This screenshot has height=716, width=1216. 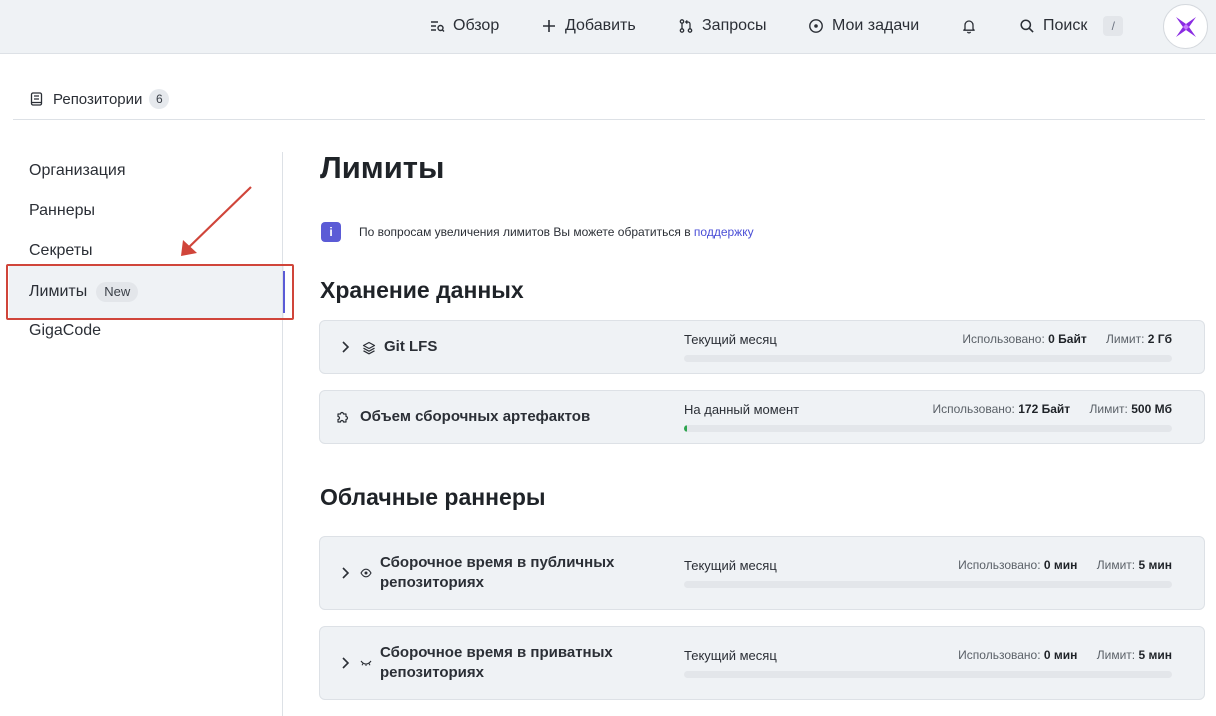 I want to click on eye-icon, so click(x=366, y=573).